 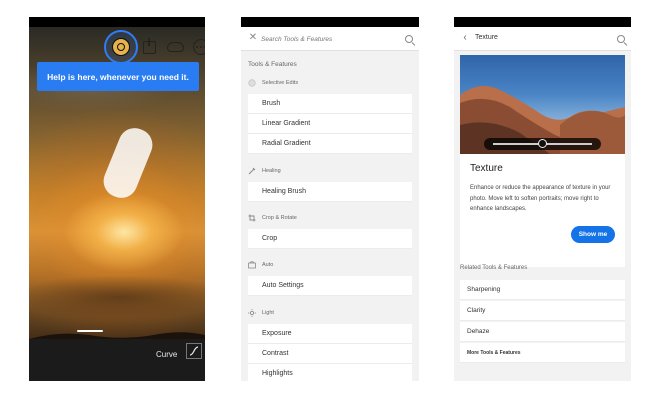 What do you see at coordinates (542, 39) in the screenshot?
I see `detail-header: ‹ Texture` at bounding box center [542, 39].